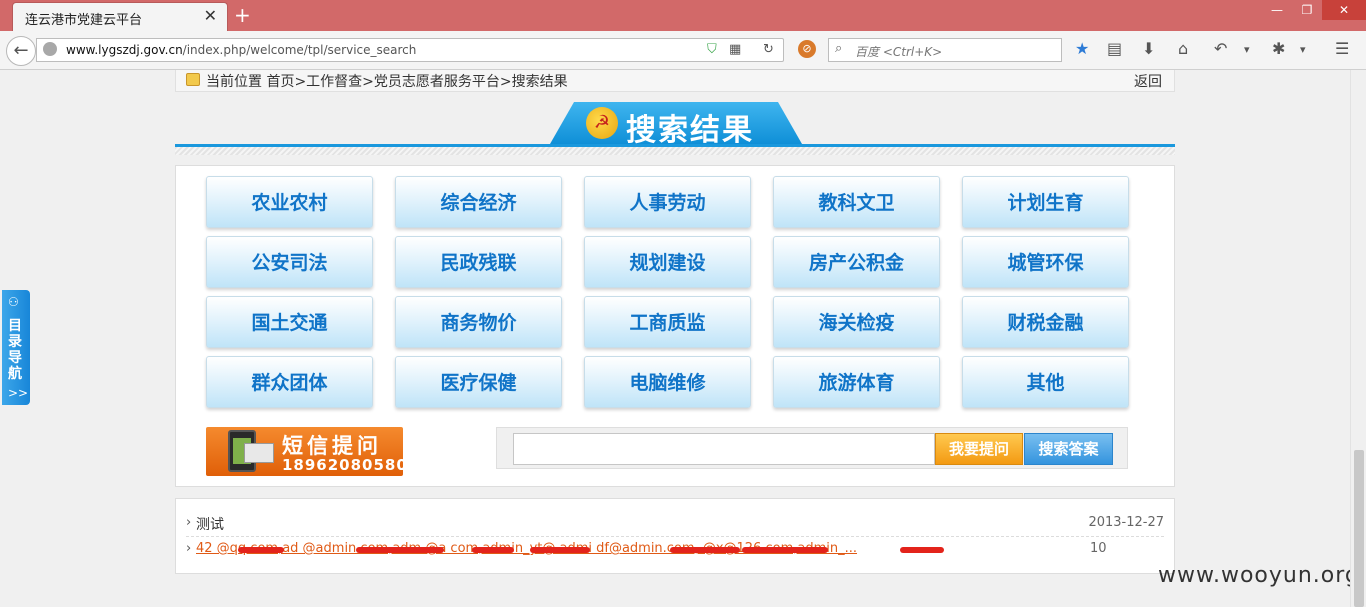 The height and width of the screenshot is (607, 1366). Describe the element at coordinates (602, 123) in the screenshot. I see `party-emblem-icon: ☭` at that location.